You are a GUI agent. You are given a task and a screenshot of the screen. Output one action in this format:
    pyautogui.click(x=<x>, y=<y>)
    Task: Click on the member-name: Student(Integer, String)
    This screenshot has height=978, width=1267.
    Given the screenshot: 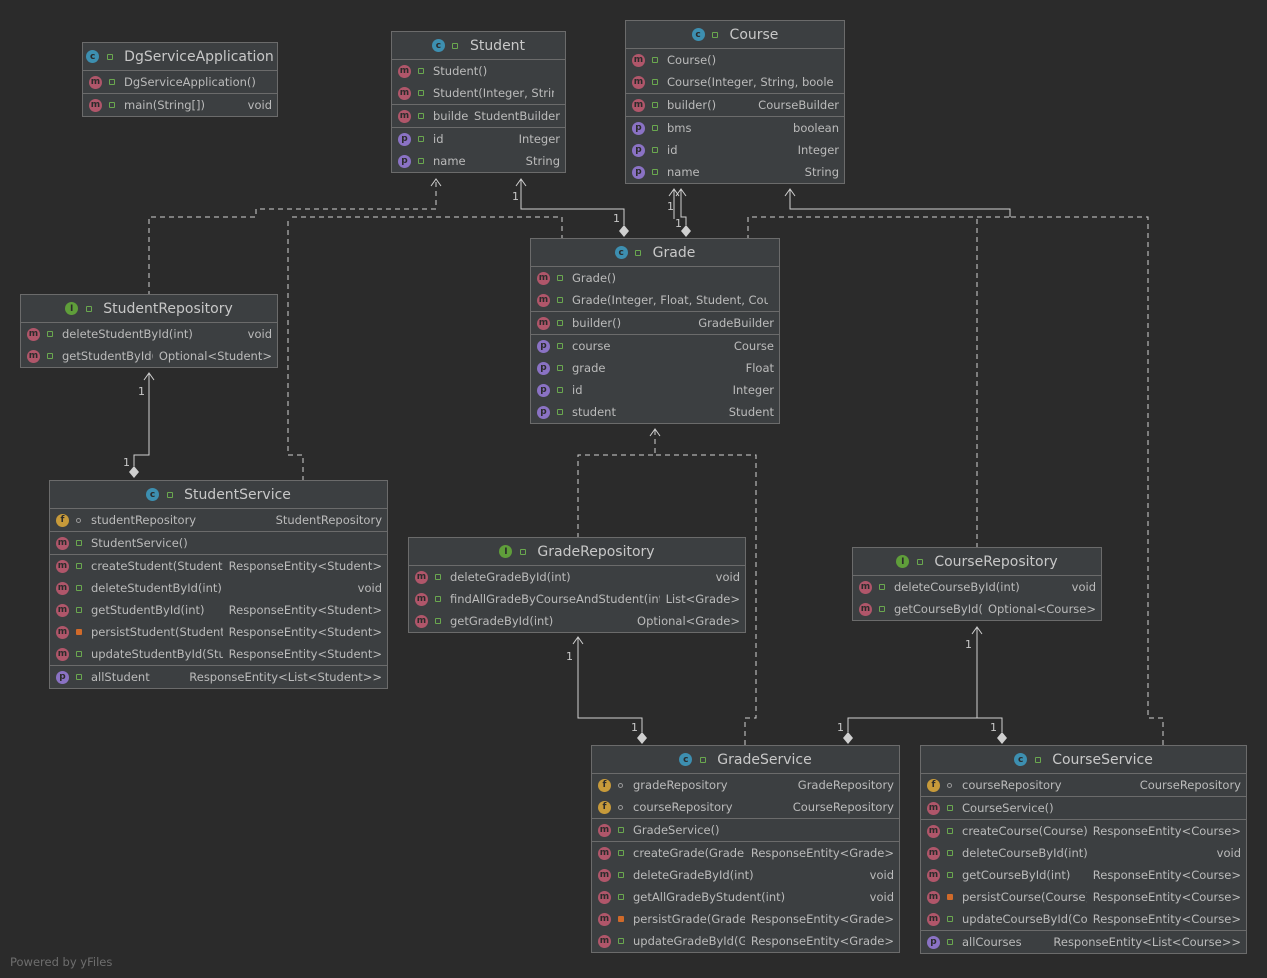 What is the action you would take?
    pyautogui.click(x=493, y=93)
    